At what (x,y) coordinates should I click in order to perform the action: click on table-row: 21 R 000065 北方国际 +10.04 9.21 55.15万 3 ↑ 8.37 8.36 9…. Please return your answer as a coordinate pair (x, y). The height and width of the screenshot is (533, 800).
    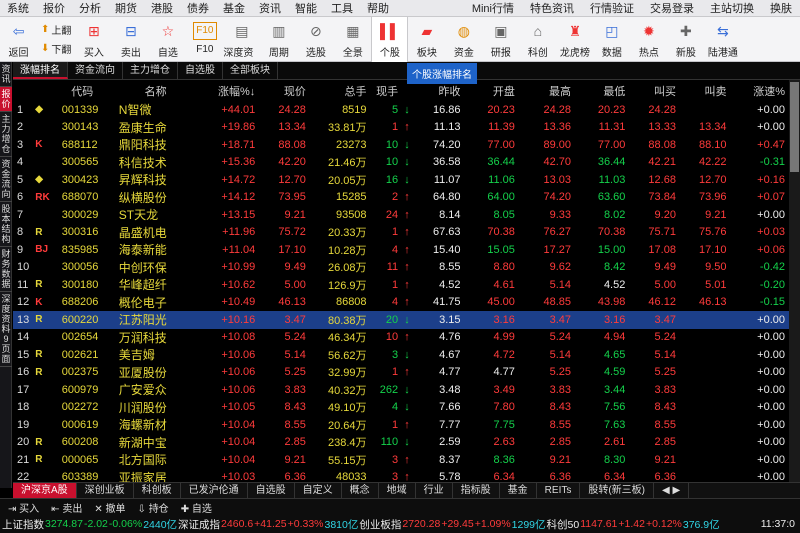
    Looking at the image, I should click on (401, 460).